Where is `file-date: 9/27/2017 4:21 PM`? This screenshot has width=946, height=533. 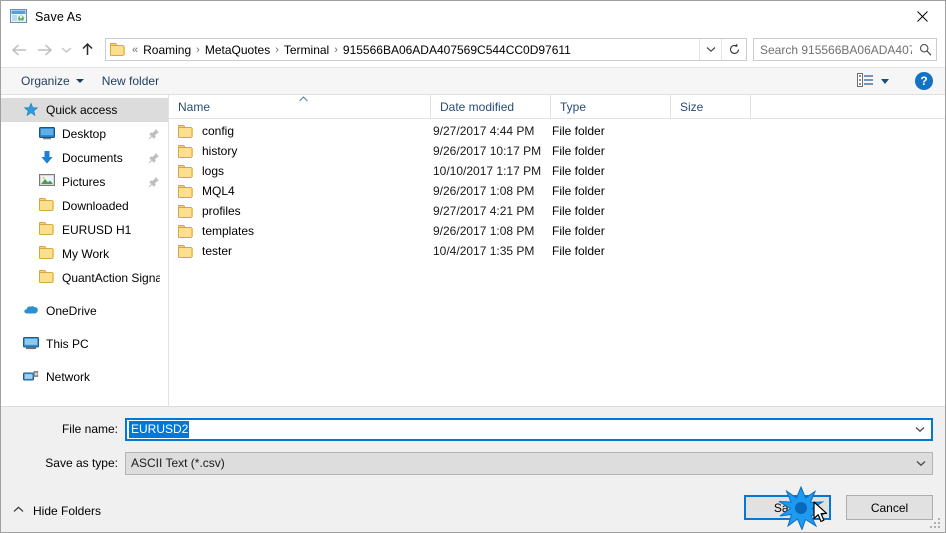 file-date: 9/27/2017 4:21 PM is located at coordinates (484, 211).